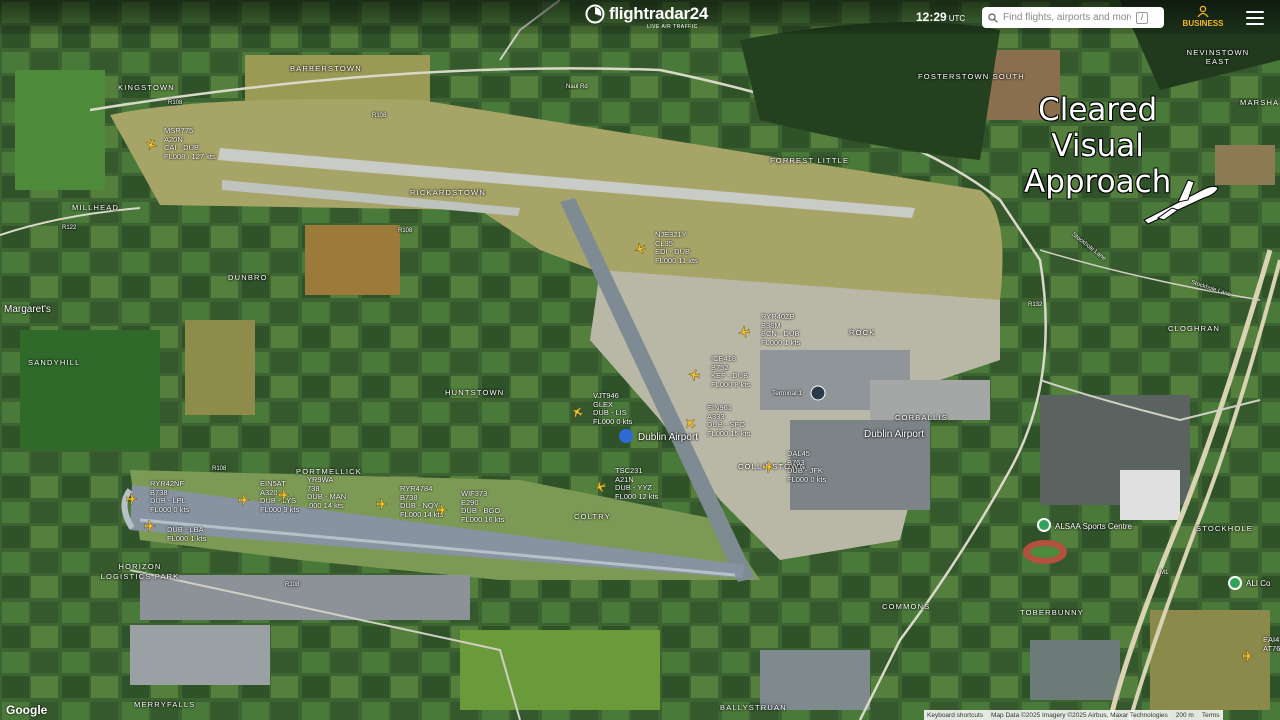 This screenshot has width=1280, height=720. What do you see at coordinates (1097, 146) in the screenshot?
I see `overlay-line-2: Visual` at bounding box center [1097, 146].